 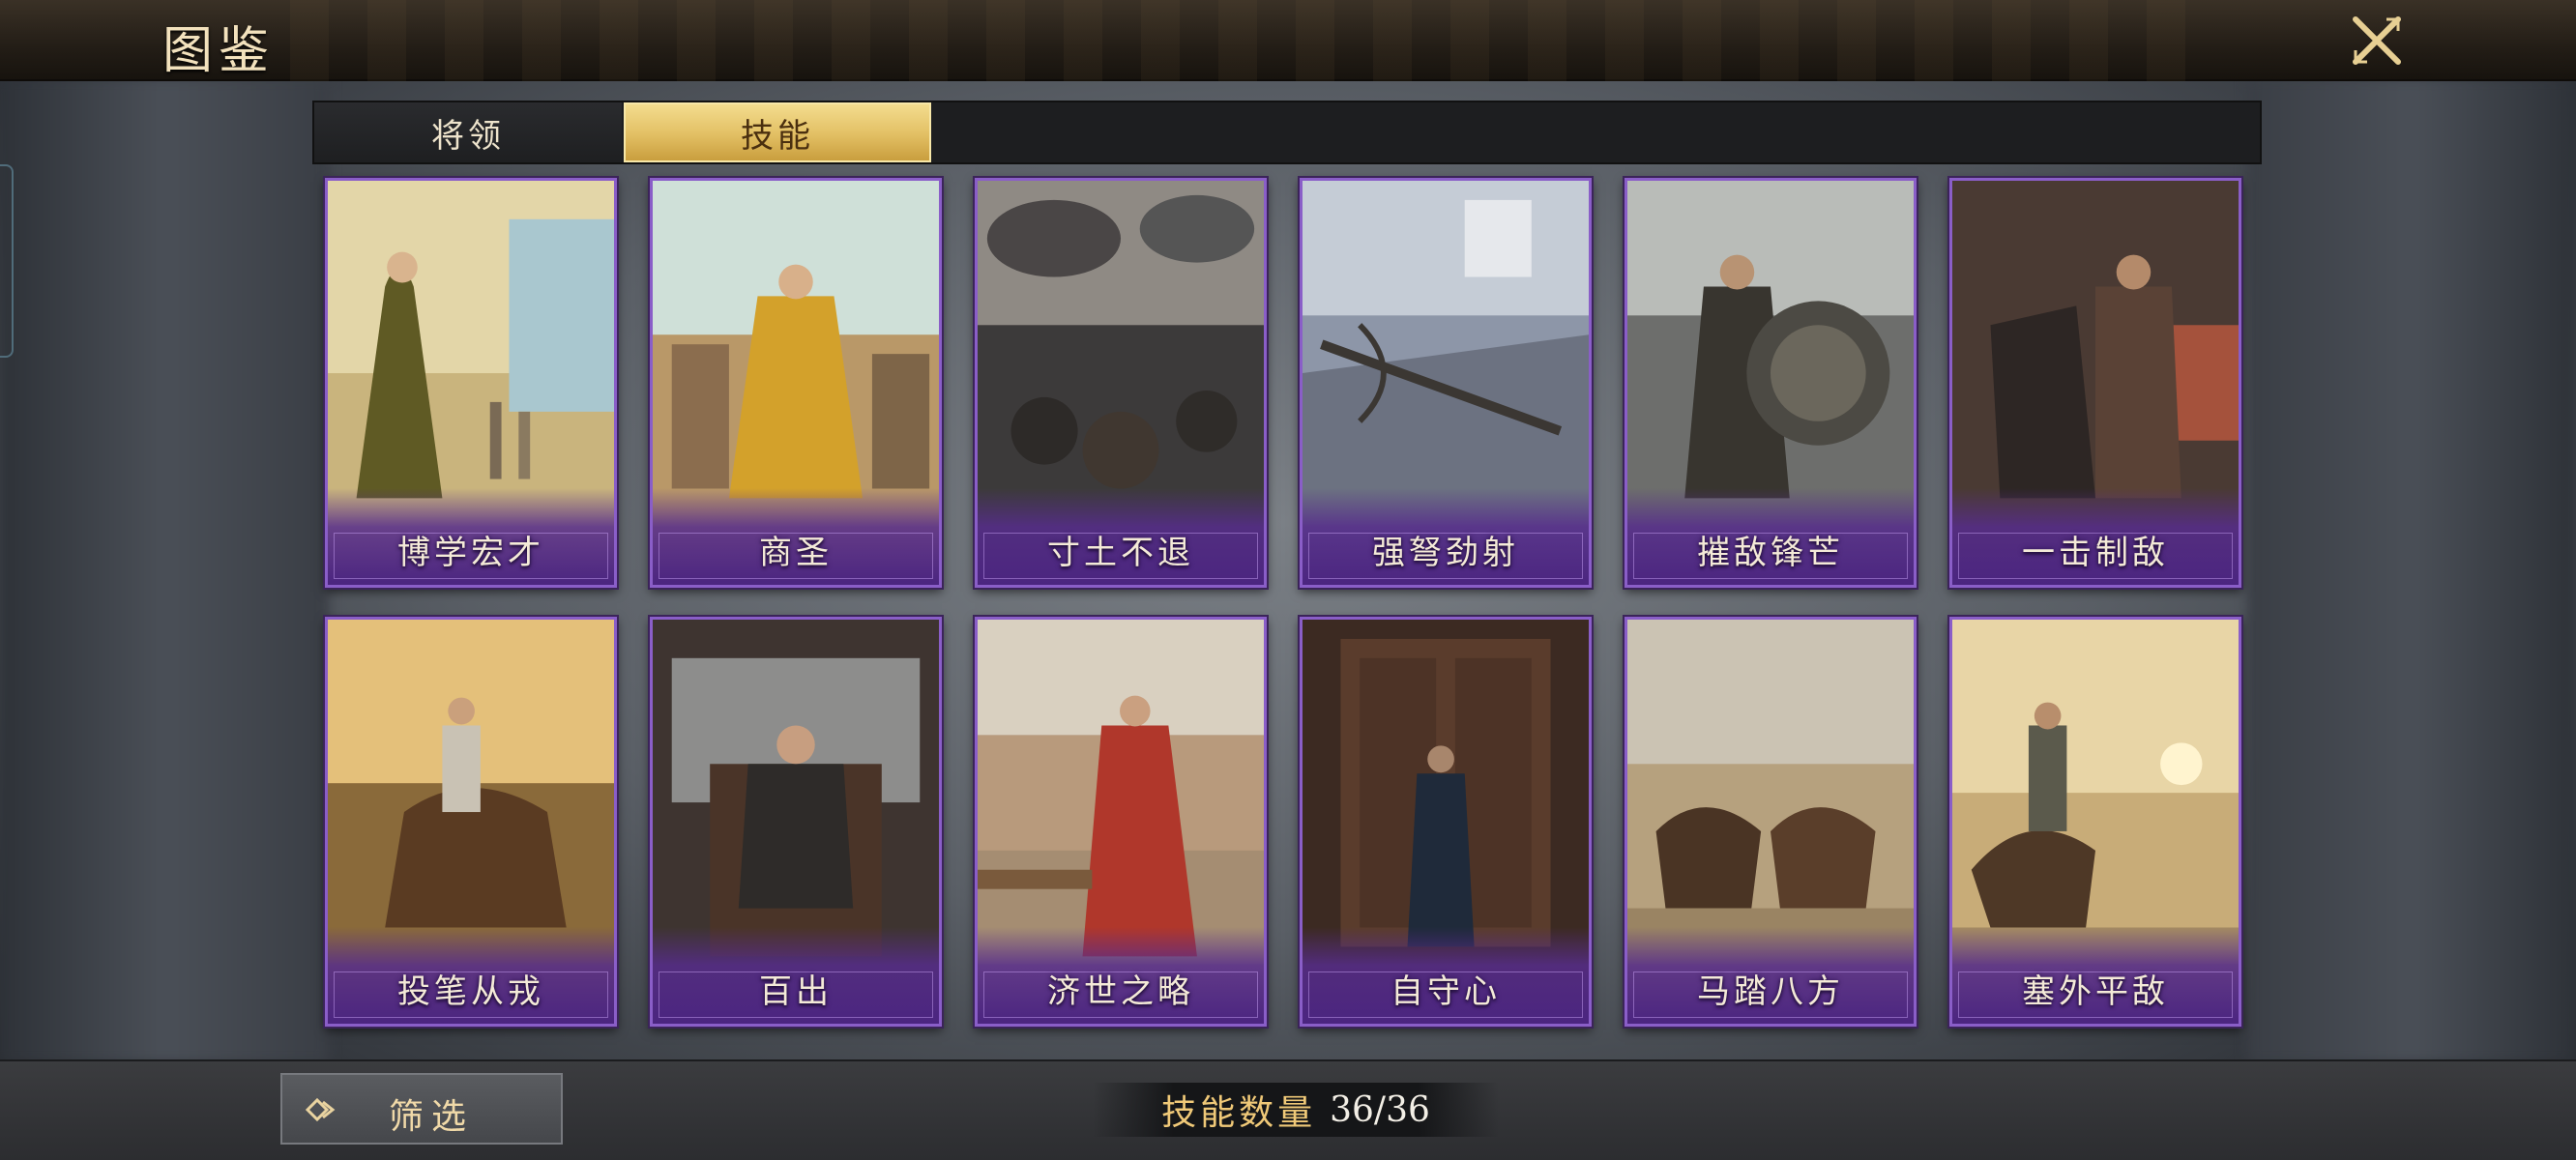 I want to click on skill-card: 塞外平敌, so click(x=2095, y=822).